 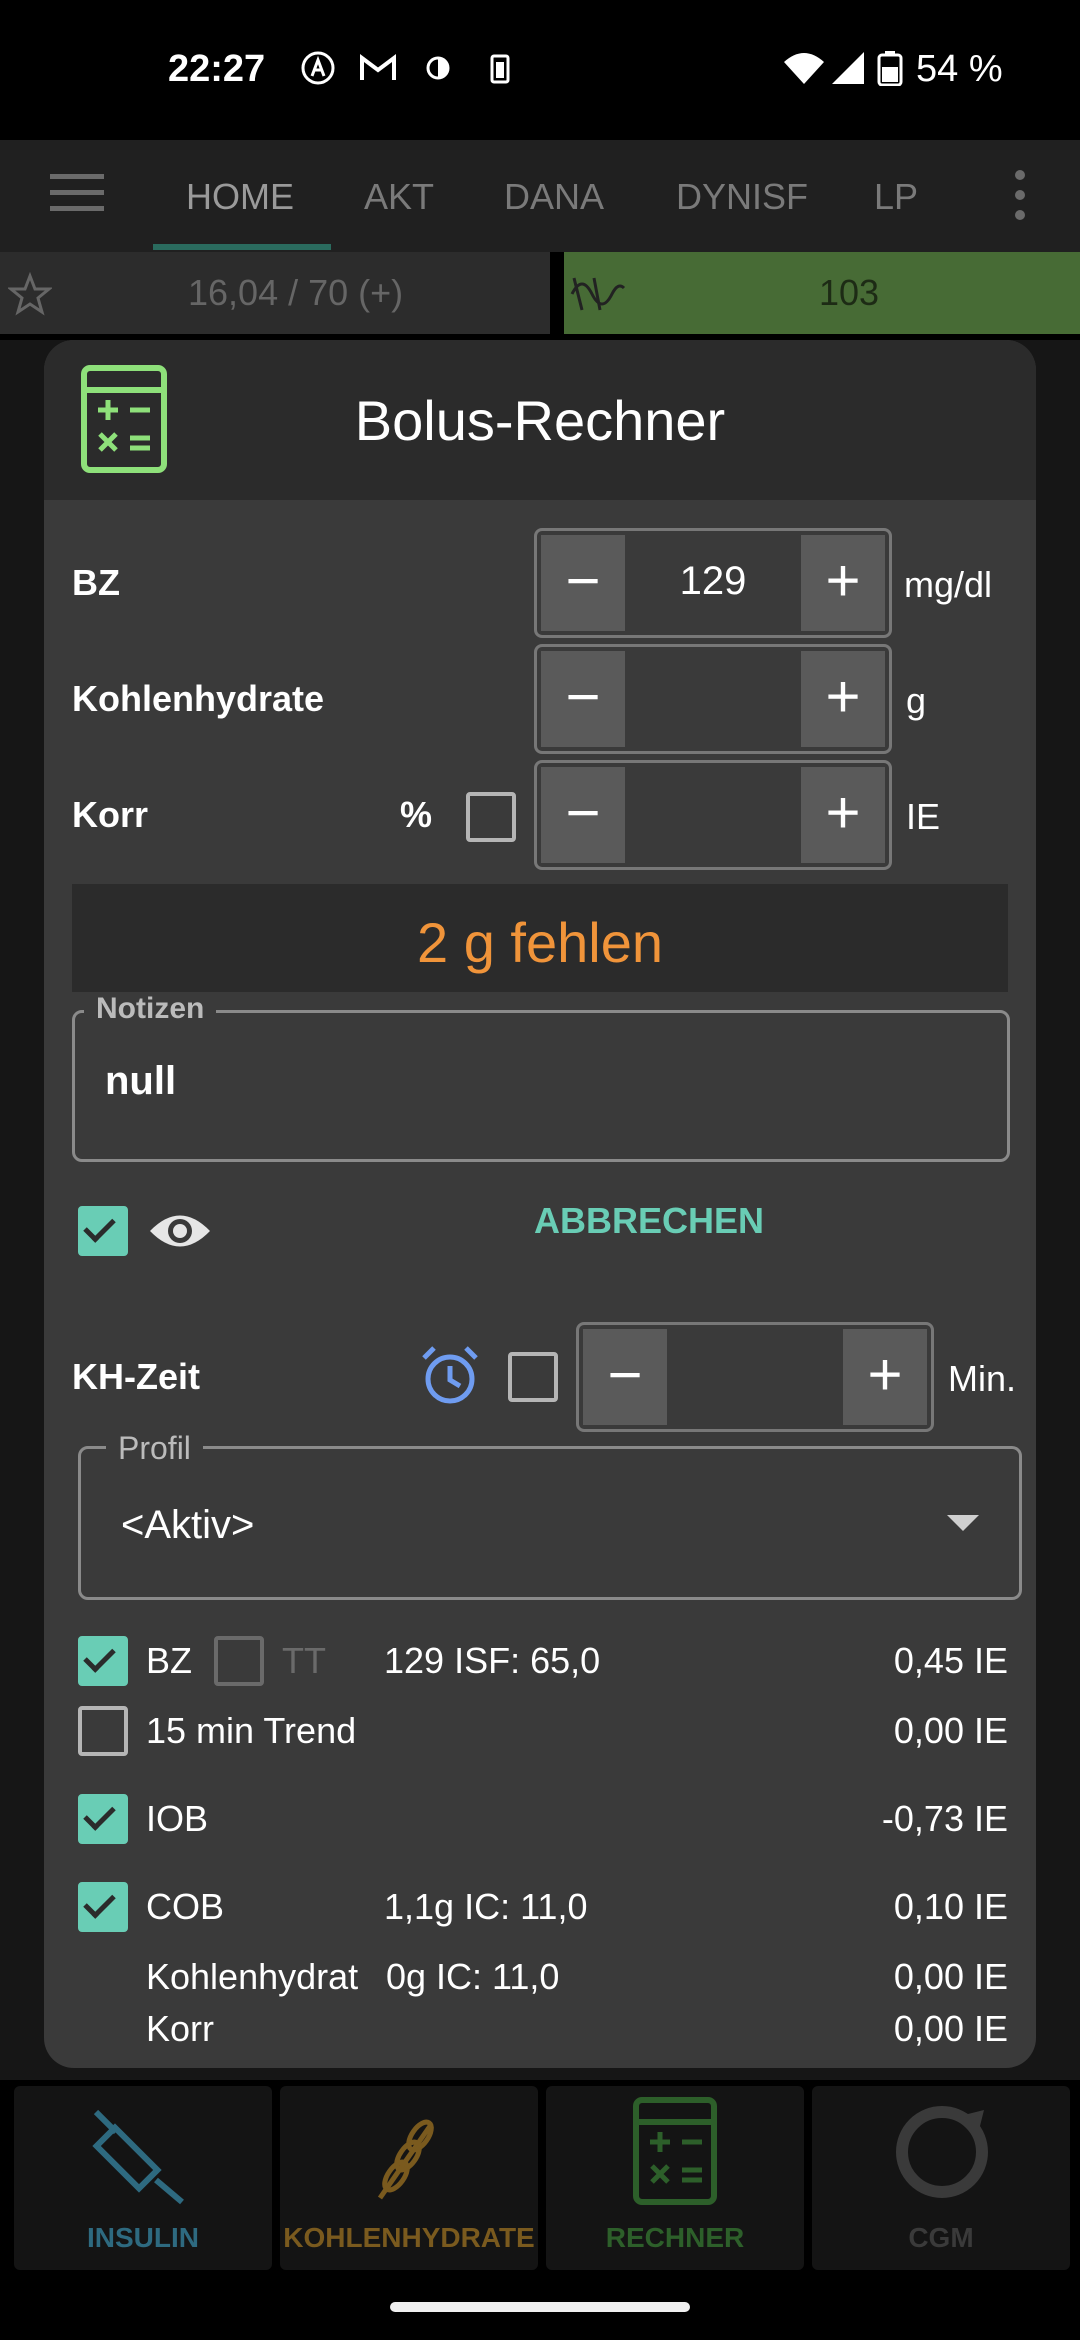 I want to click on carbs-button: KOHLENHYDRATE, so click(x=409, y=2178).